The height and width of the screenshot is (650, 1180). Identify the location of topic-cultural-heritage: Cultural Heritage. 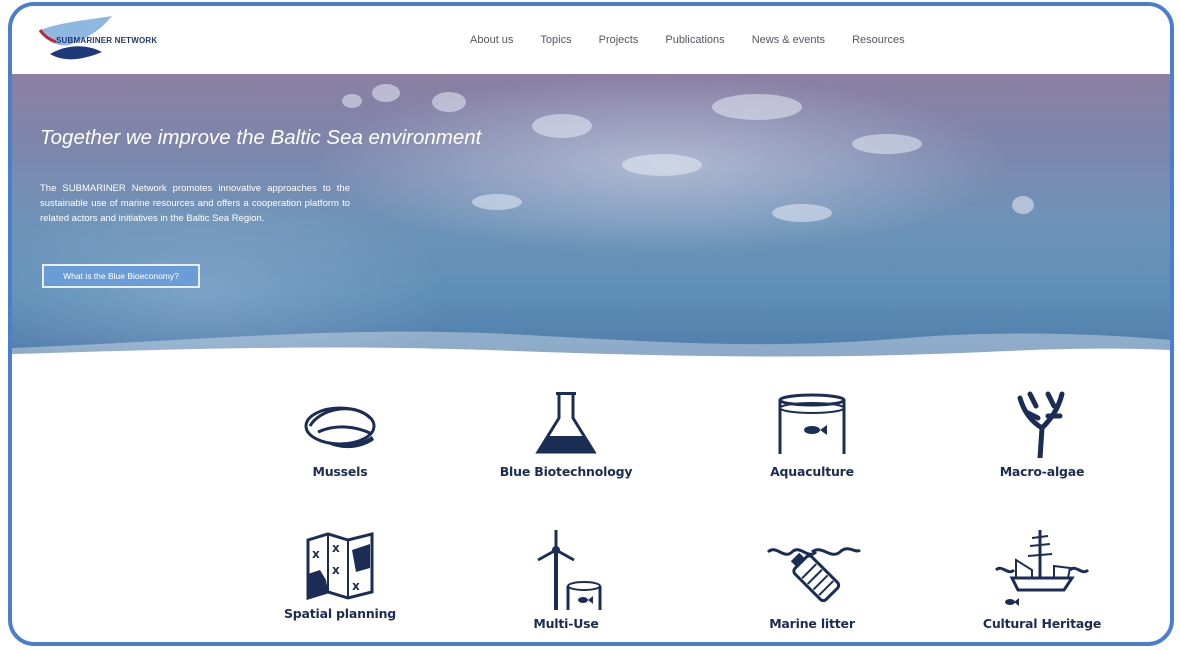
(1042, 580).